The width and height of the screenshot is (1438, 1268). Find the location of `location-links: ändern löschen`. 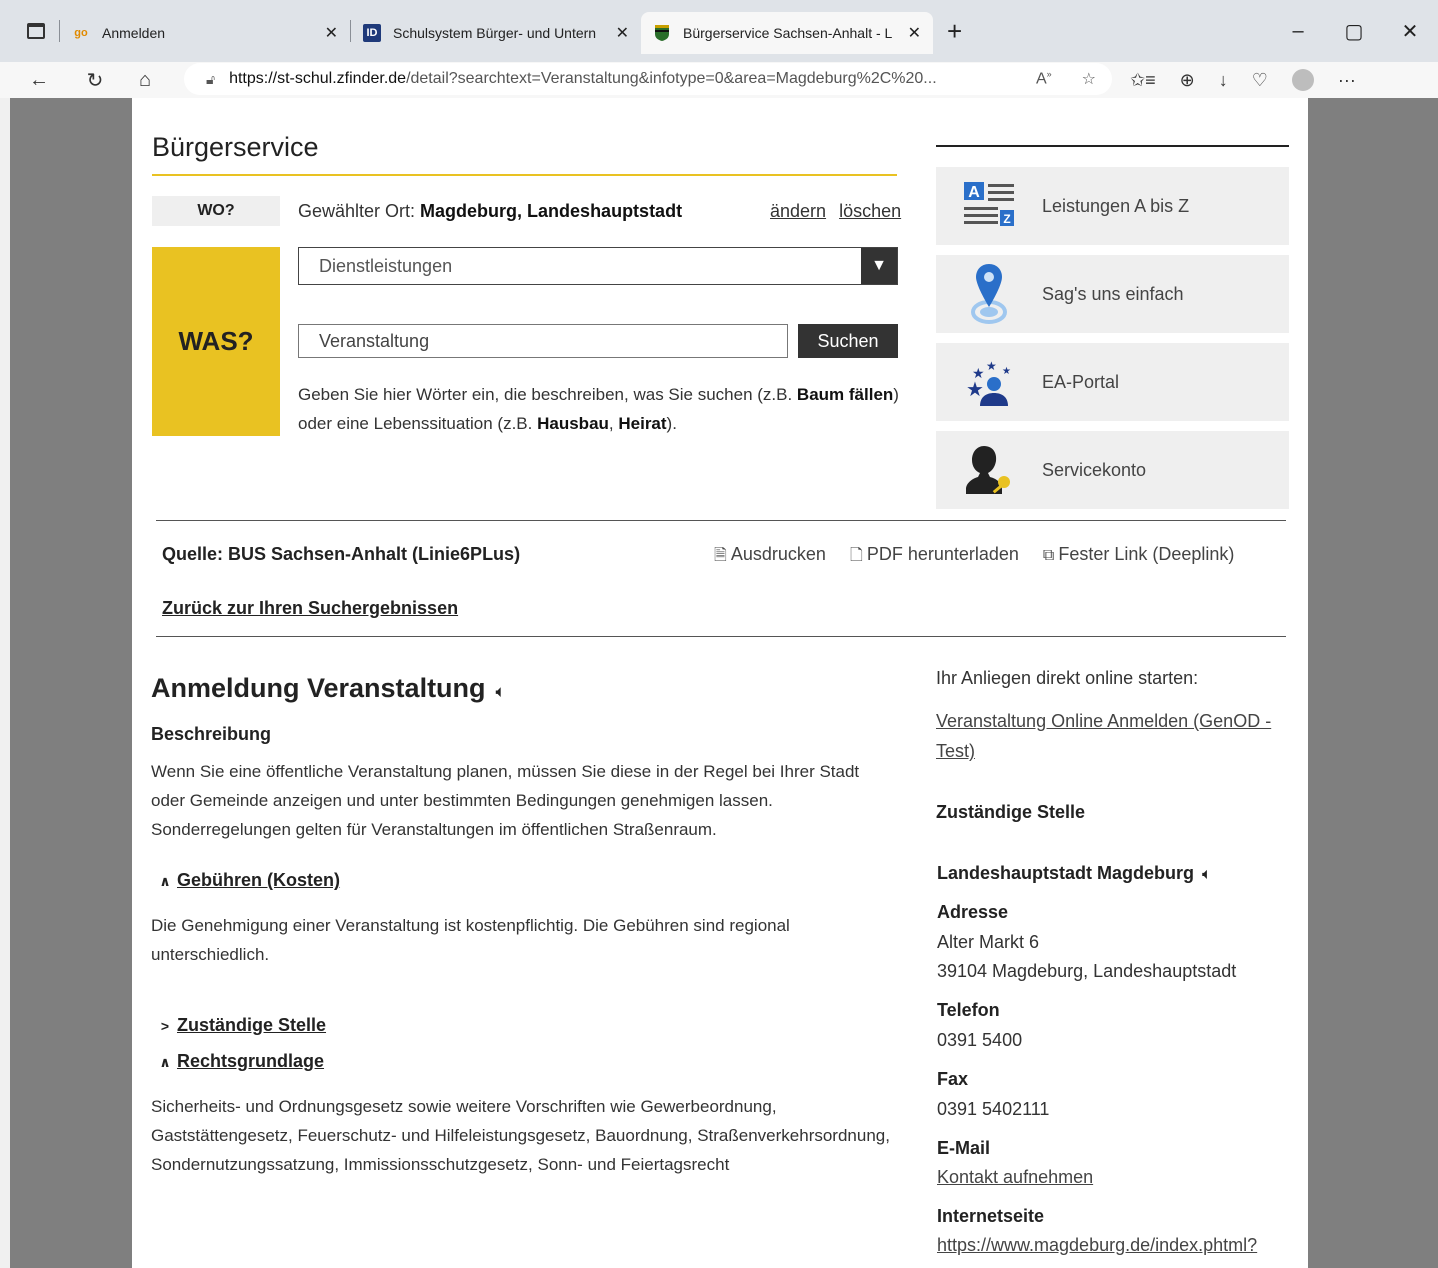

location-links: ändern löschen is located at coordinates (831, 211).